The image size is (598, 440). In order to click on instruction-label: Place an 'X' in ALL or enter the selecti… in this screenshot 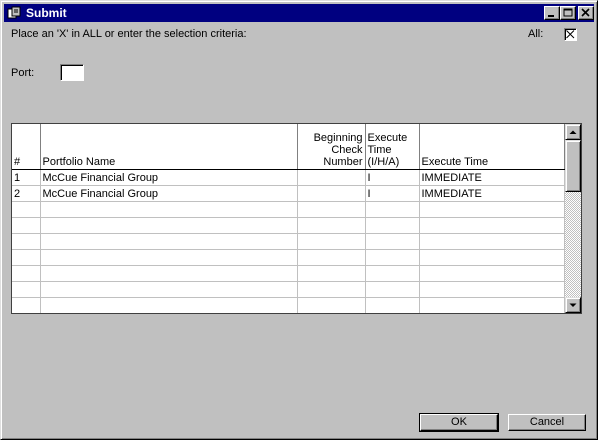, I will do `click(129, 34)`.